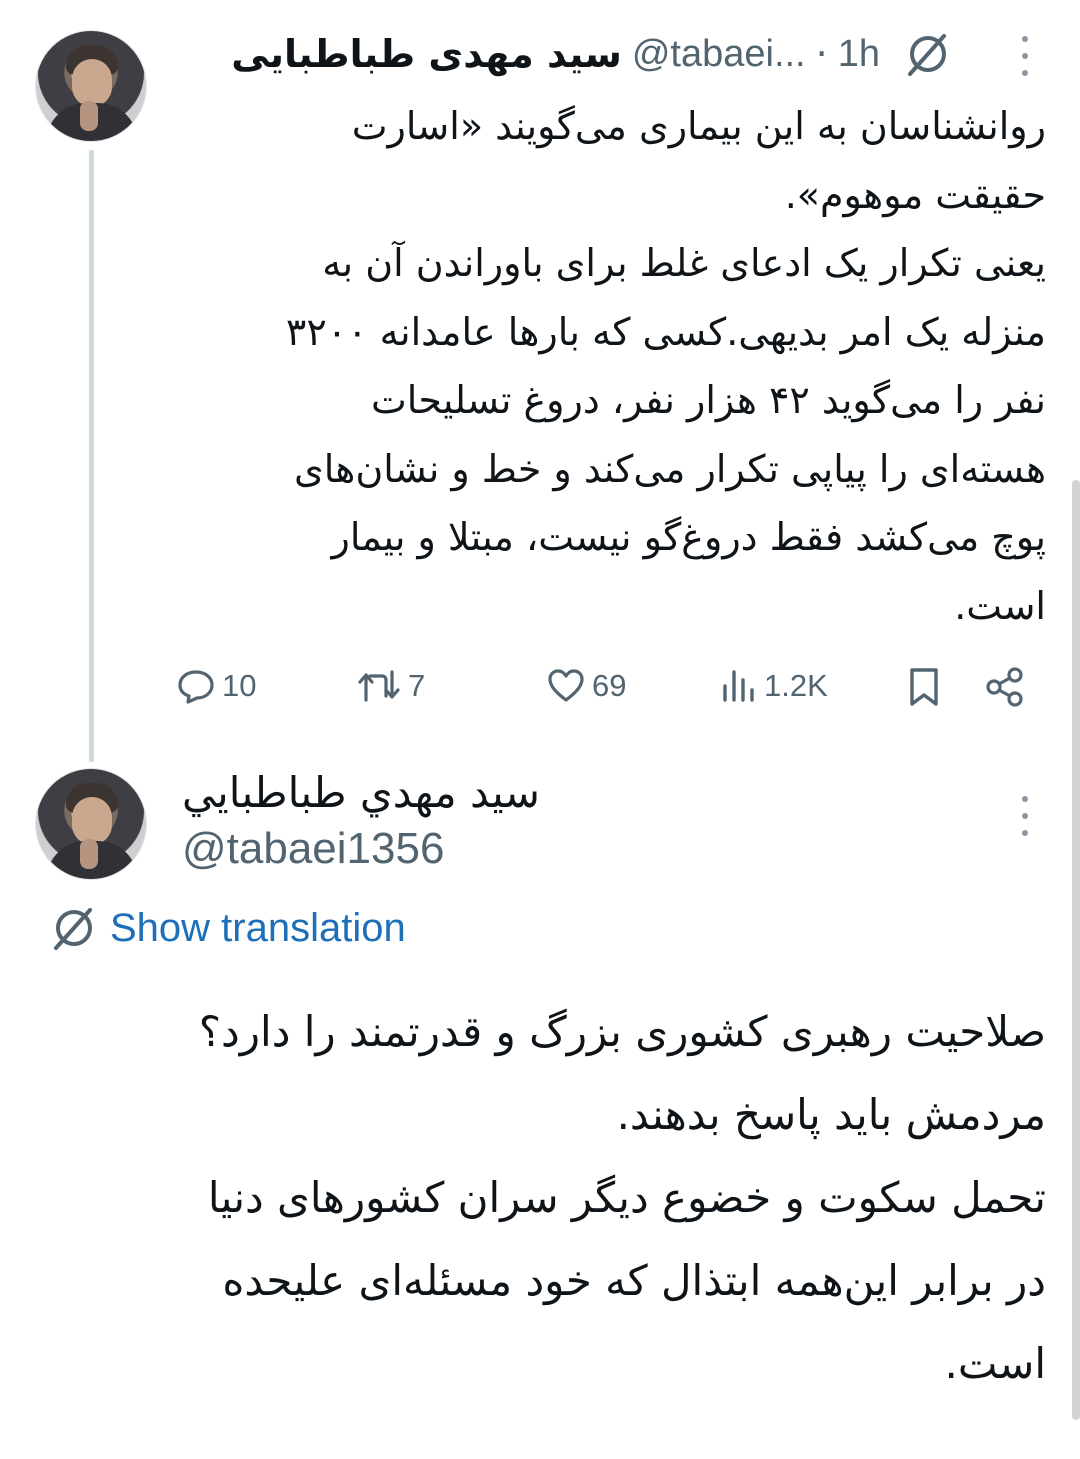 The width and height of the screenshot is (1080, 1459). I want to click on show-translation-label: Show translation, so click(258, 927).